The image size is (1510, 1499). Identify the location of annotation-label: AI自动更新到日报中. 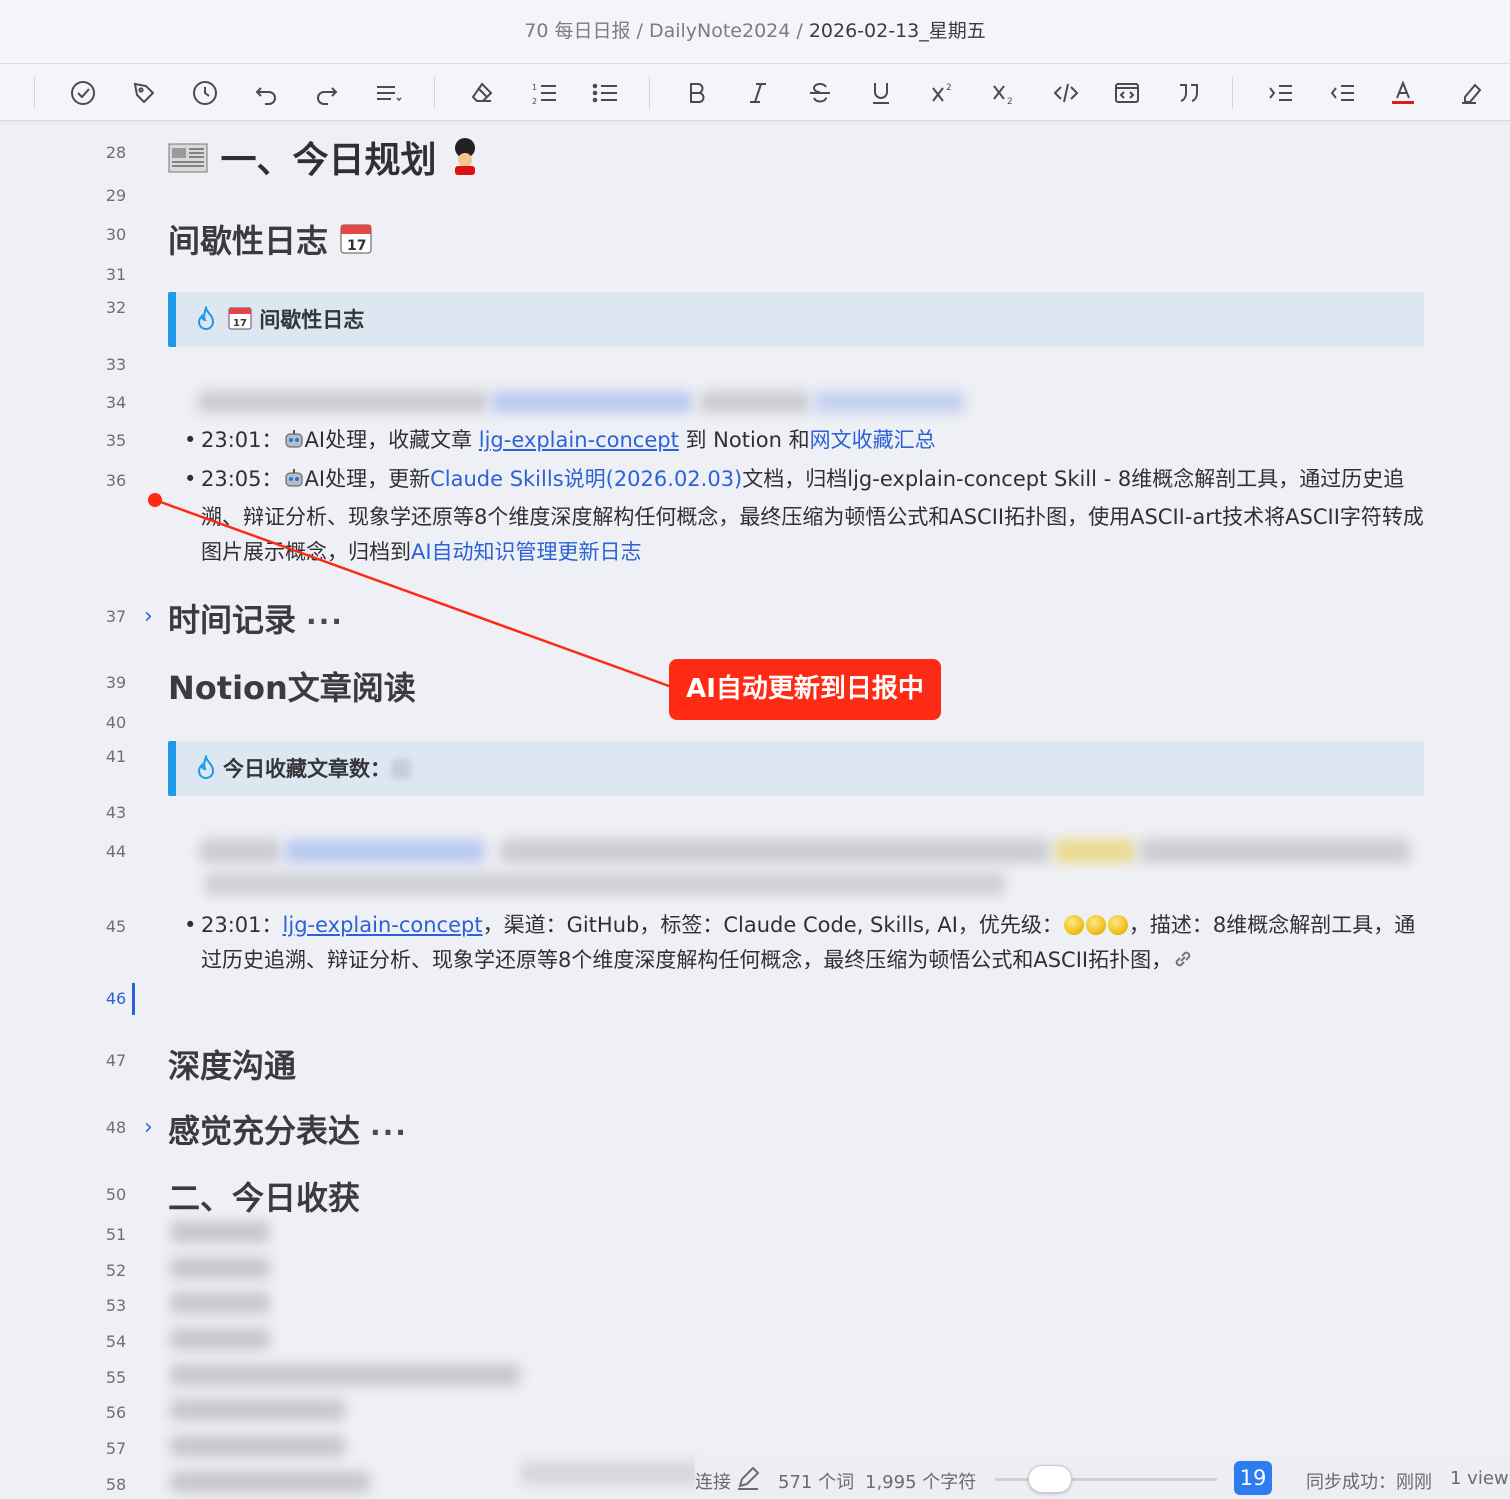
(805, 689).